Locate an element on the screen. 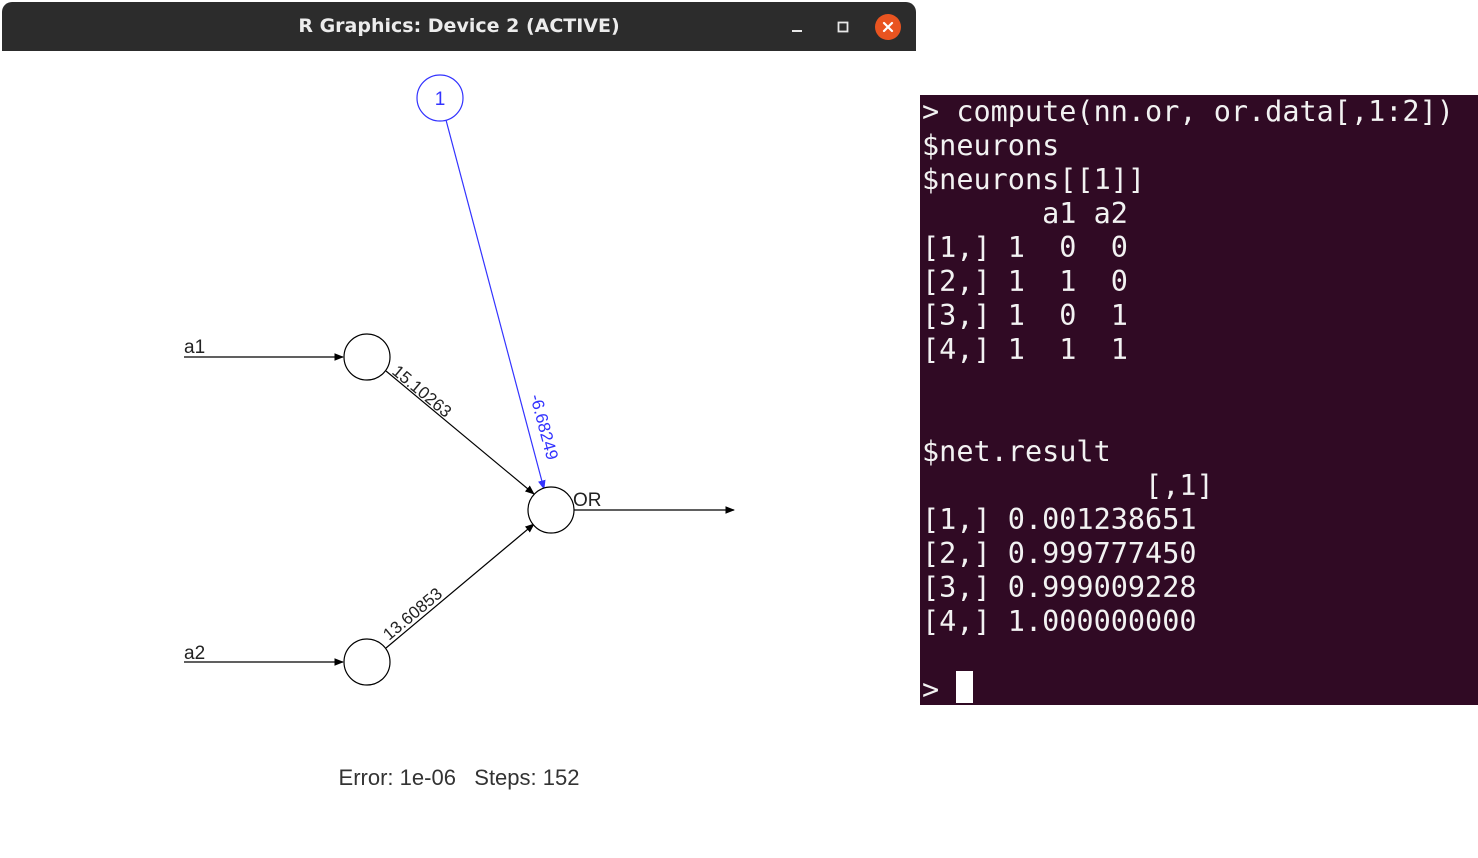  terminal-line: a1 a2 is located at coordinates (1025, 213).